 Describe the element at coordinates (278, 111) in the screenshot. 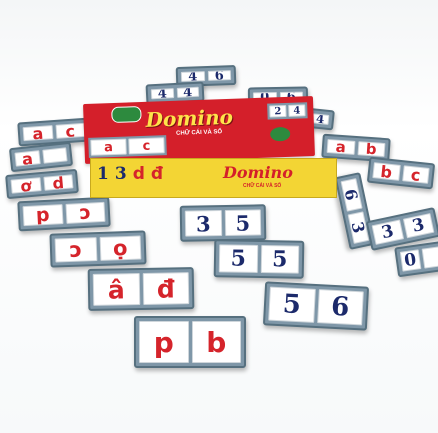

I see `tile-symbol: 2` at that location.